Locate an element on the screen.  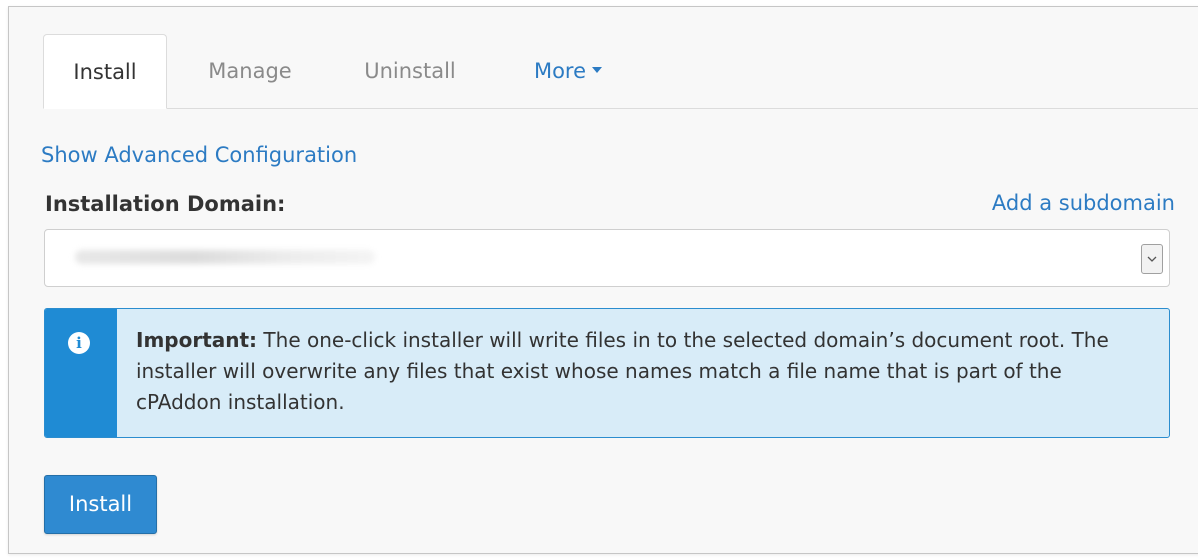
chevron-down-icon is located at coordinates (1152, 259).